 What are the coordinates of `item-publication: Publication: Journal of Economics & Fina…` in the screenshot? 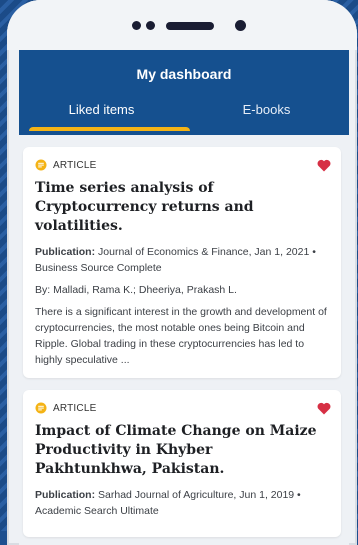 It's located at (182, 260).